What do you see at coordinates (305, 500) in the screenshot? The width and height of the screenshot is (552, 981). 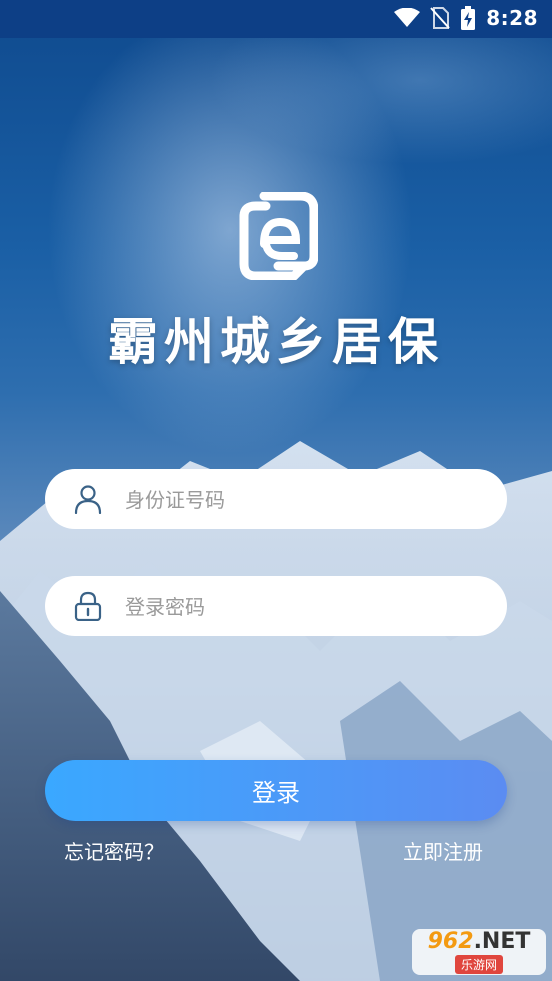 I see `id-number-input` at bounding box center [305, 500].